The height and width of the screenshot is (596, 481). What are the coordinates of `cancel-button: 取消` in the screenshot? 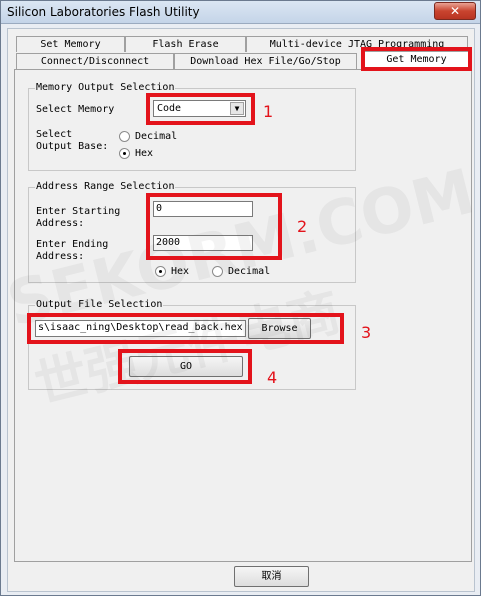 It's located at (271, 576).